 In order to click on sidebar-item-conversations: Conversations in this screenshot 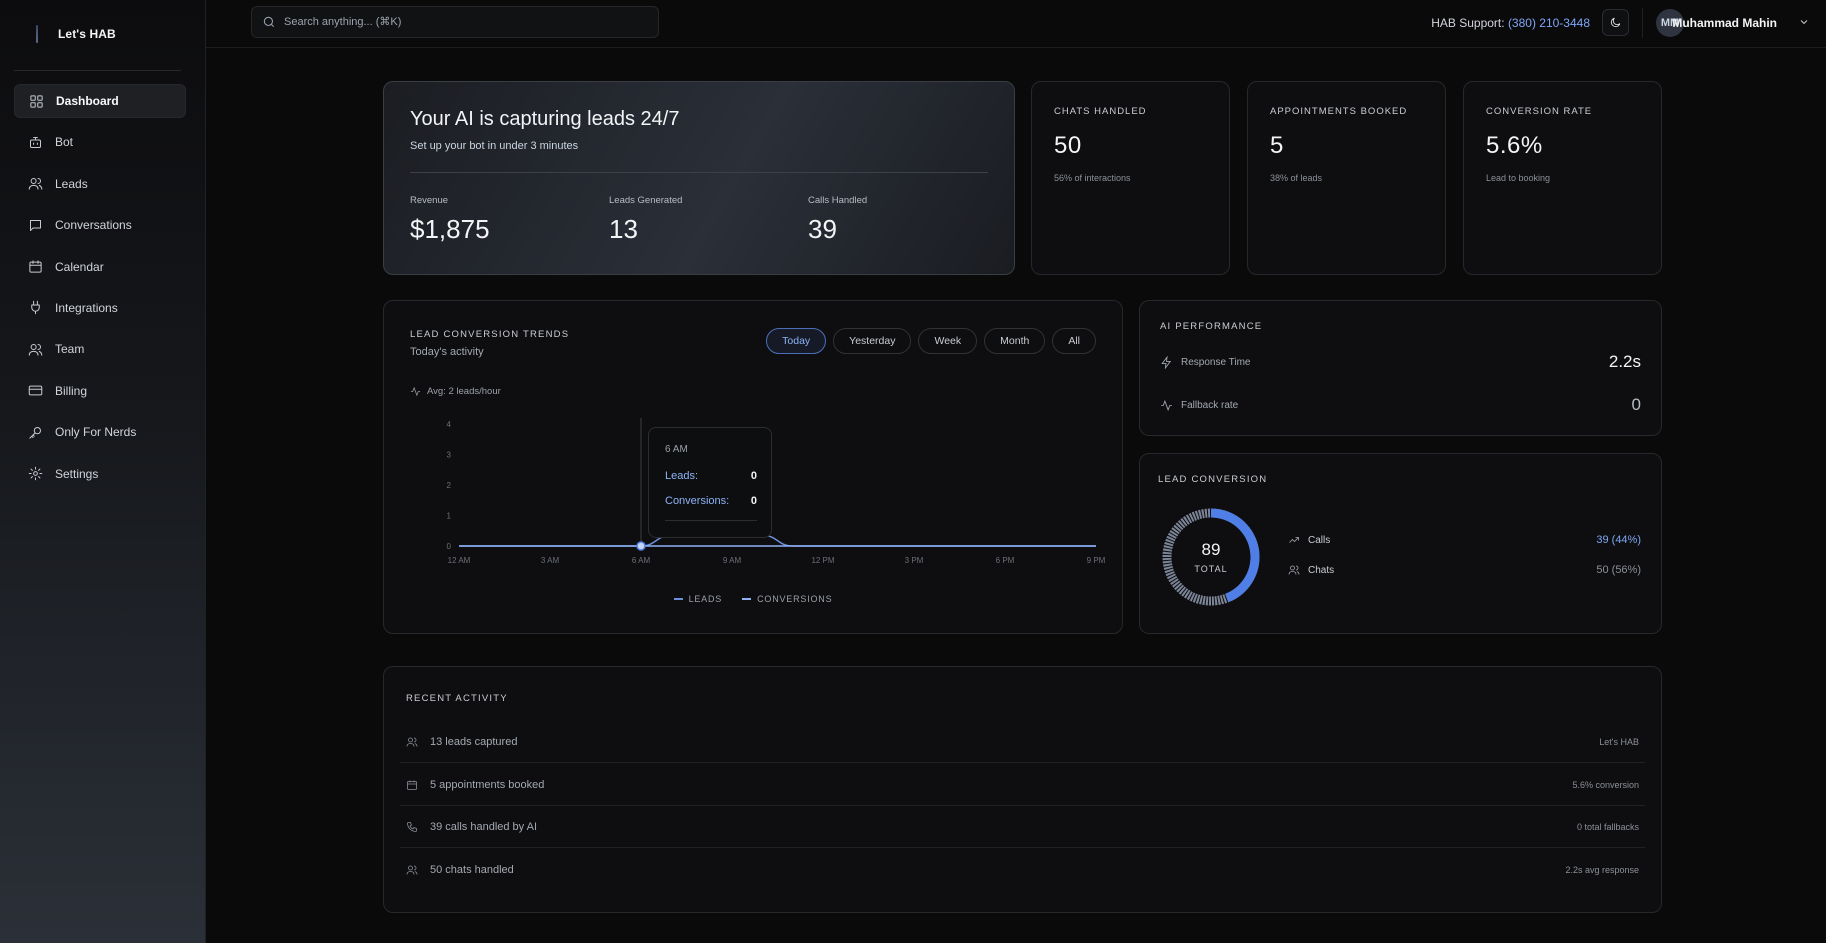, I will do `click(100, 225)`.